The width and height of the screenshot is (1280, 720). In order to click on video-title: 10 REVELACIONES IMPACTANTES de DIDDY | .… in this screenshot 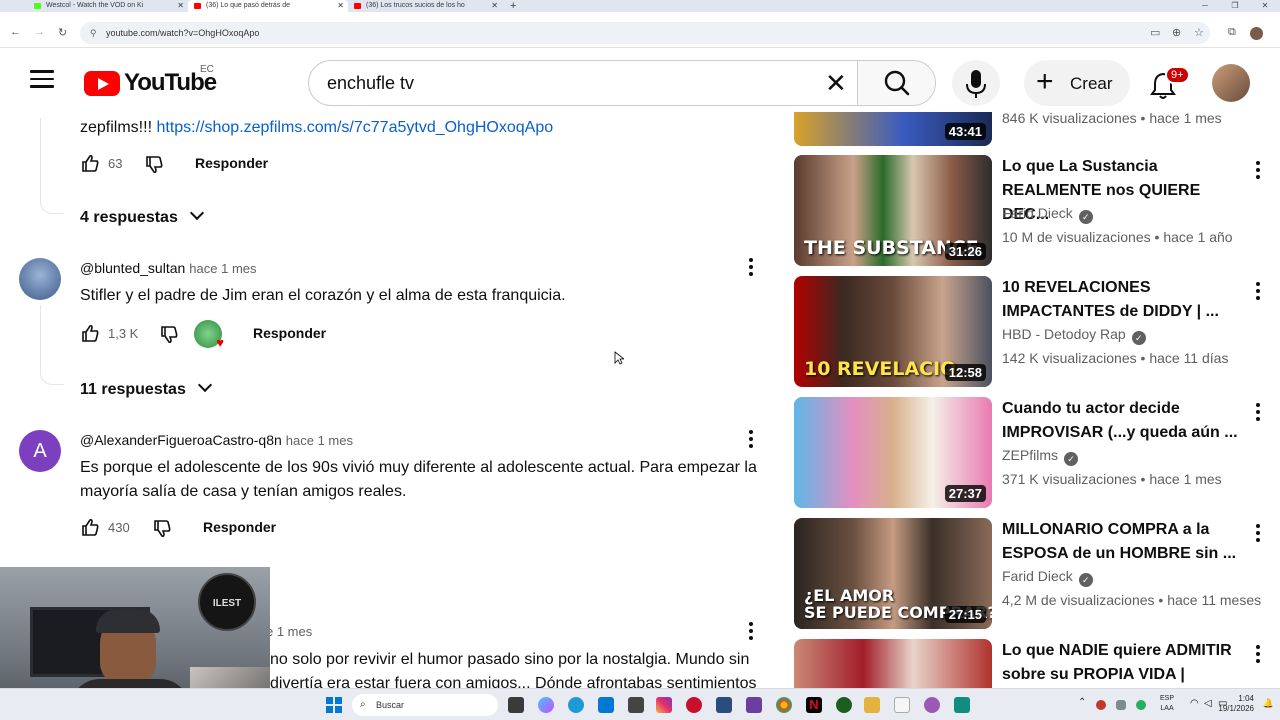, I will do `click(1122, 300)`.